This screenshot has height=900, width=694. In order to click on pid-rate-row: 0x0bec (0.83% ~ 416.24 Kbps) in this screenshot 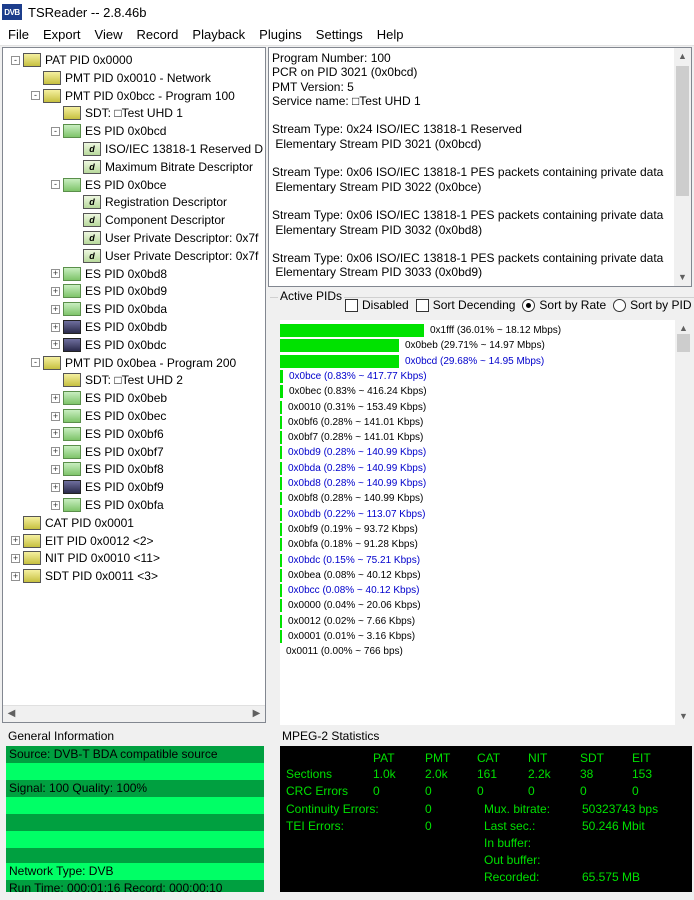, I will do `click(353, 391)`.